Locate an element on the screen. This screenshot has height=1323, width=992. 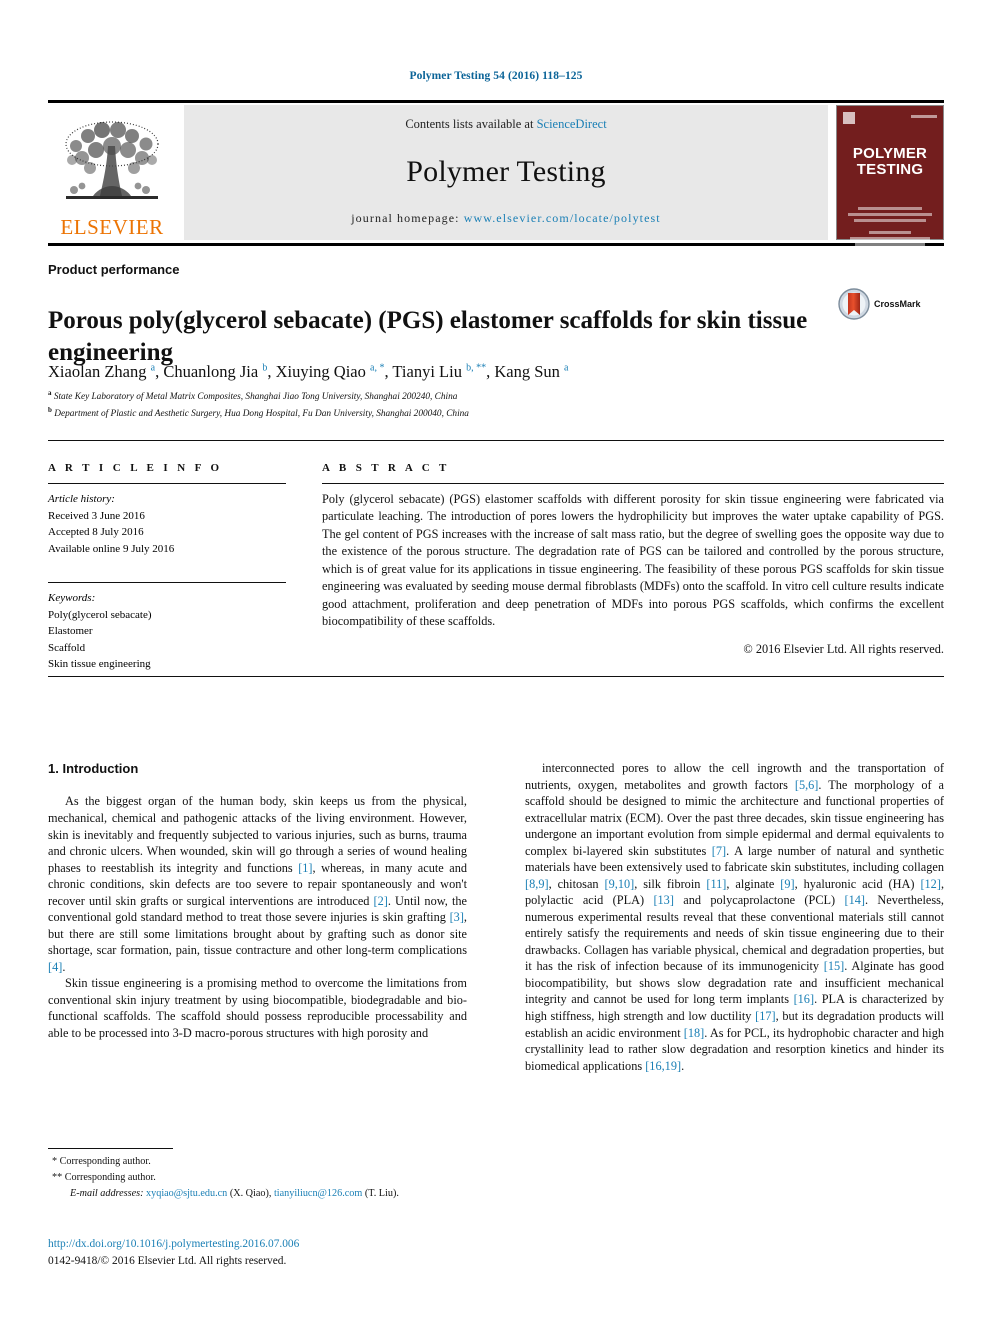
citation-link: [1] is located at coordinates (305, 868).